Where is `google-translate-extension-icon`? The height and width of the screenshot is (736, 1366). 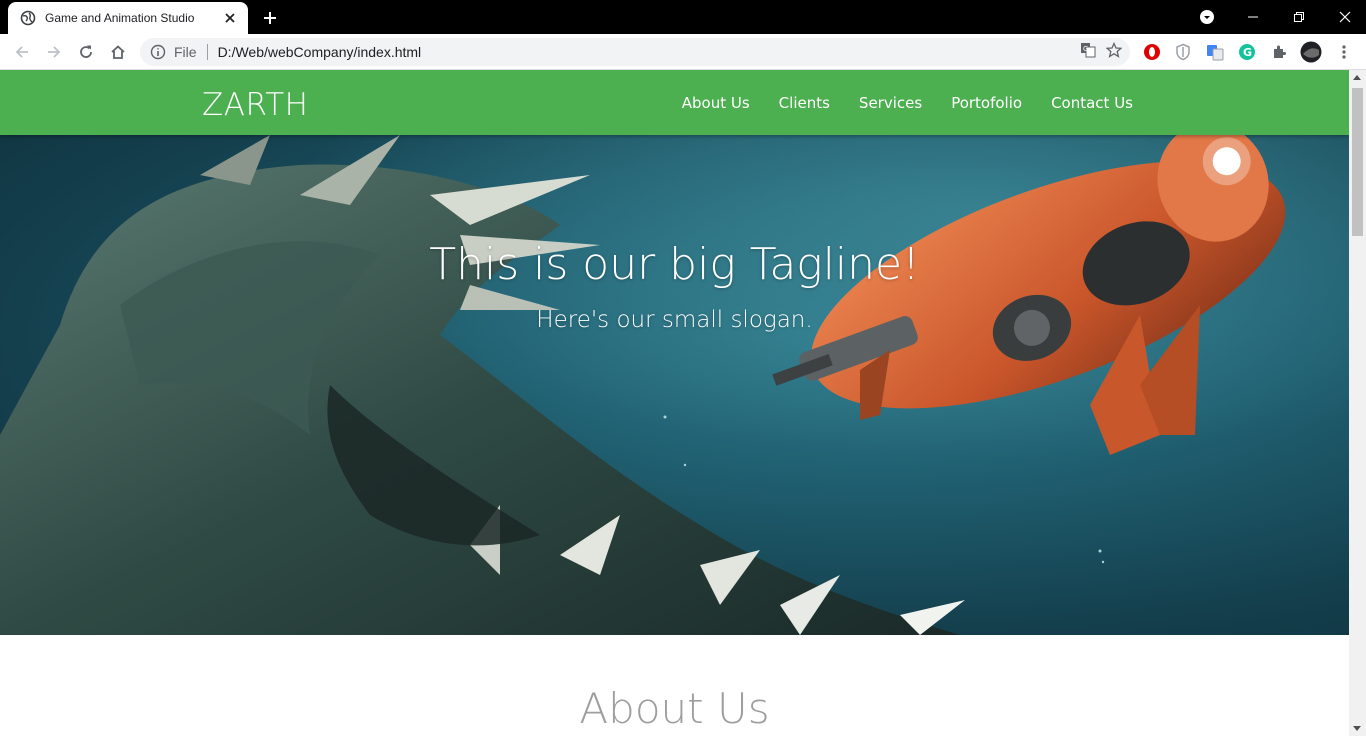
google-translate-extension-icon is located at coordinates (1215, 52).